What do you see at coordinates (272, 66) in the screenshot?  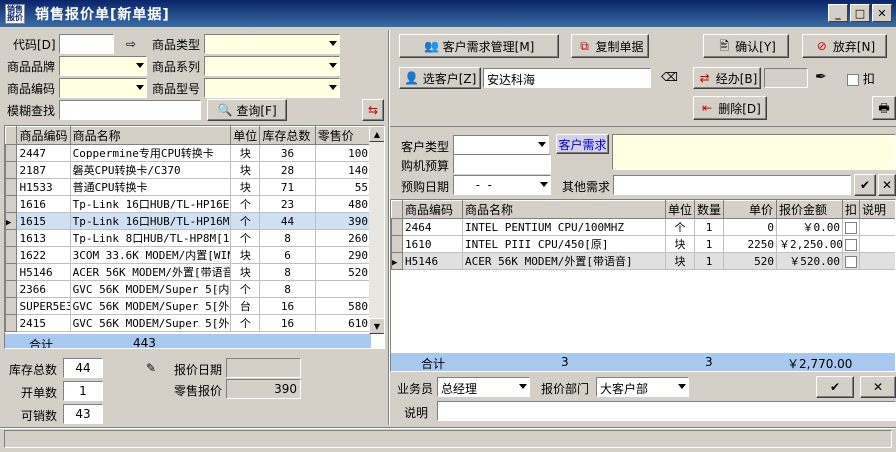 I see `series-select` at bounding box center [272, 66].